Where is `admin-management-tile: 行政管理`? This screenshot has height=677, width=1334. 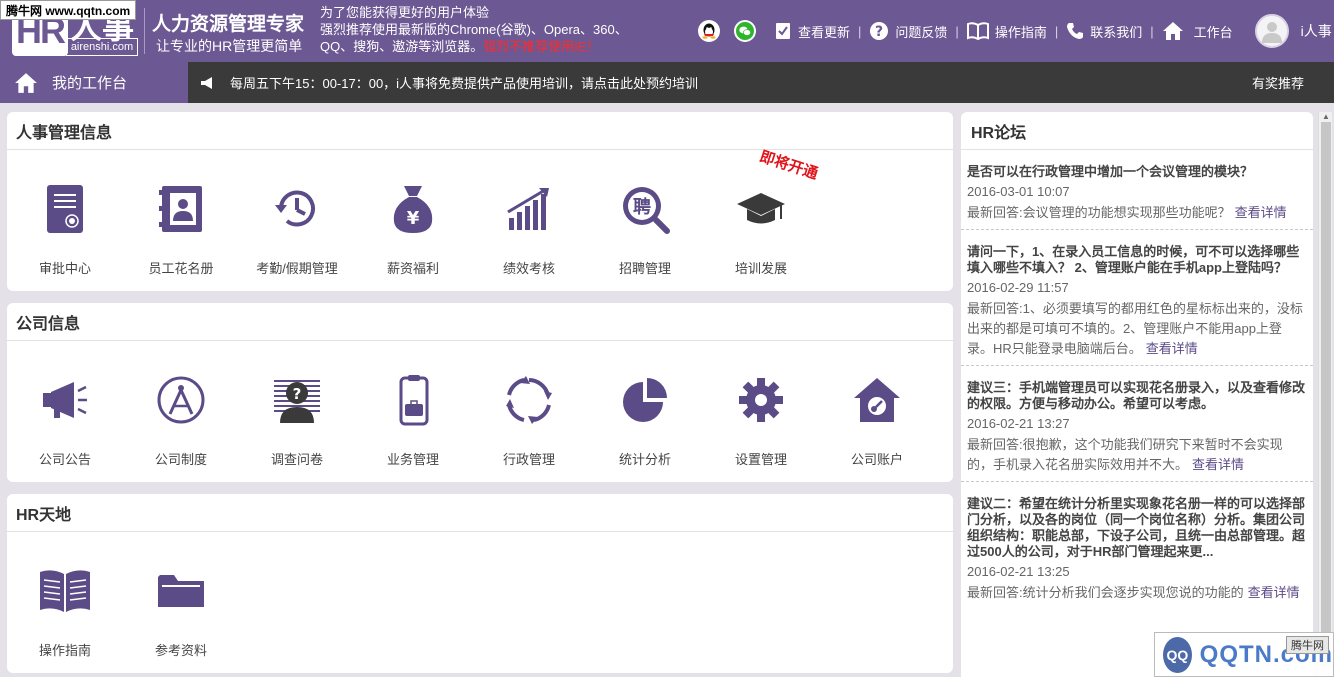
admin-management-tile: 行政管理 is located at coordinates (529, 411).